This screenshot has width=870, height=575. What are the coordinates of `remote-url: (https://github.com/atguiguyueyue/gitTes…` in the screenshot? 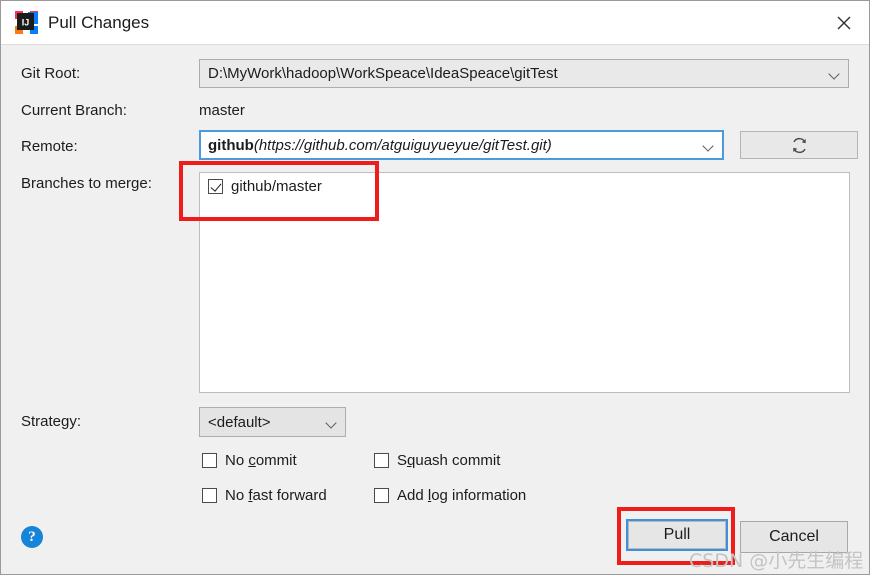 It's located at (402, 145).